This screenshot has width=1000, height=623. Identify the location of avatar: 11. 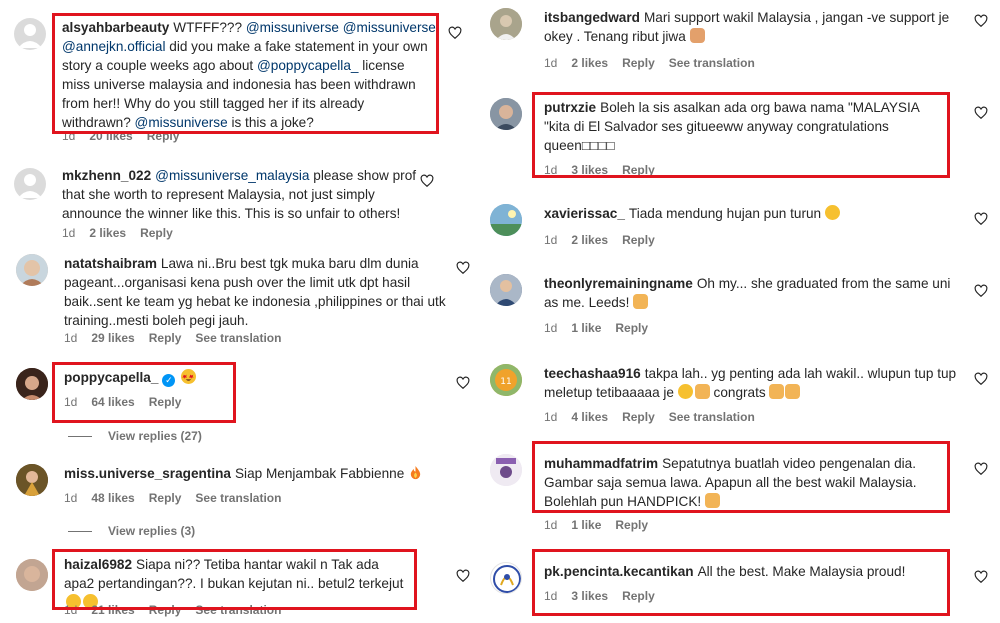
(506, 380).